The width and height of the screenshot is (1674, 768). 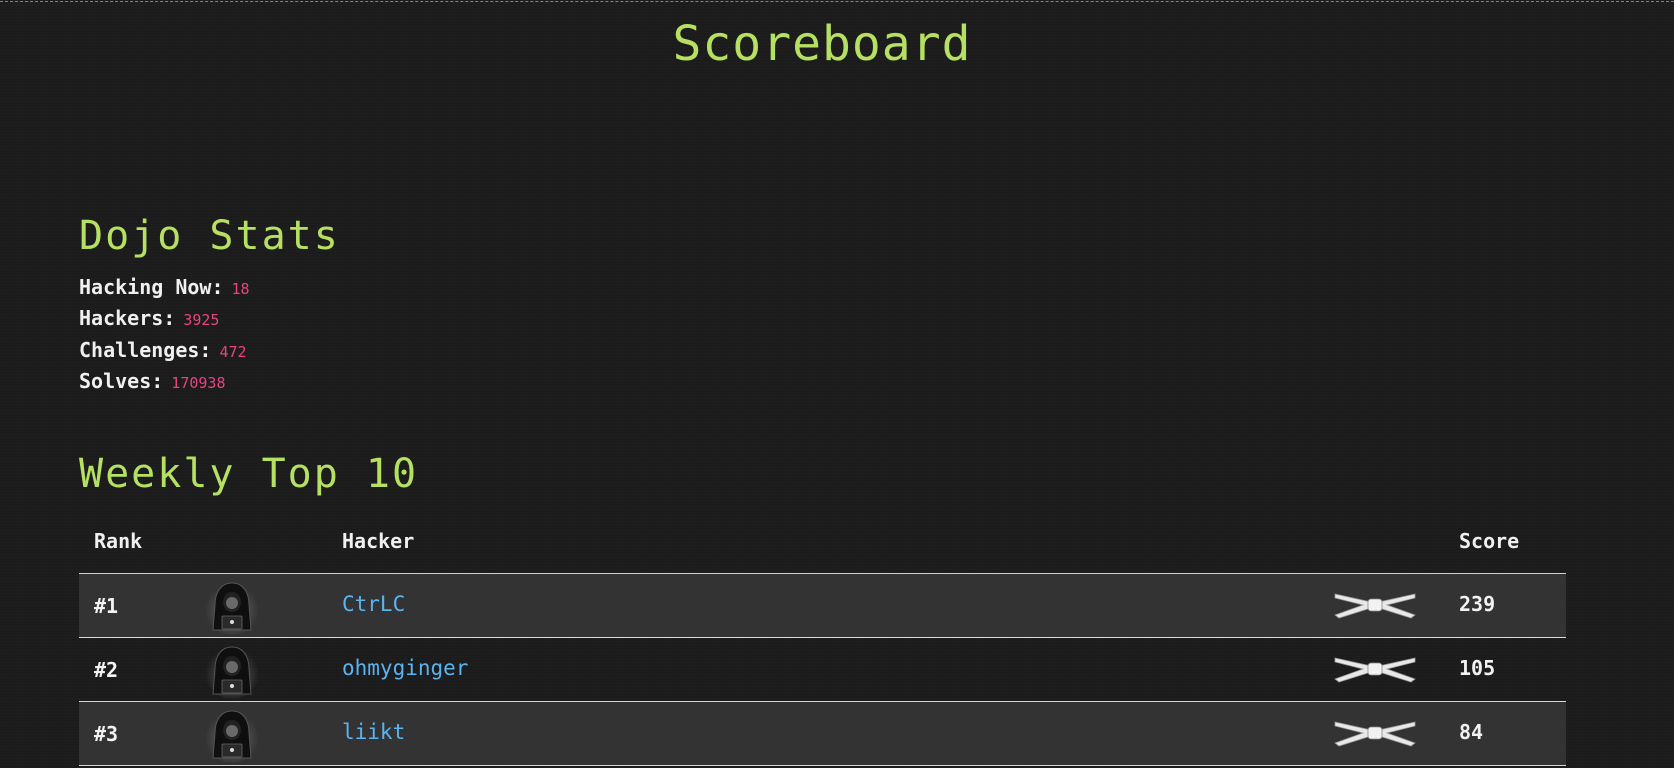 I want to click on hacker-link: CtrLC, so click(x=373, y=604).